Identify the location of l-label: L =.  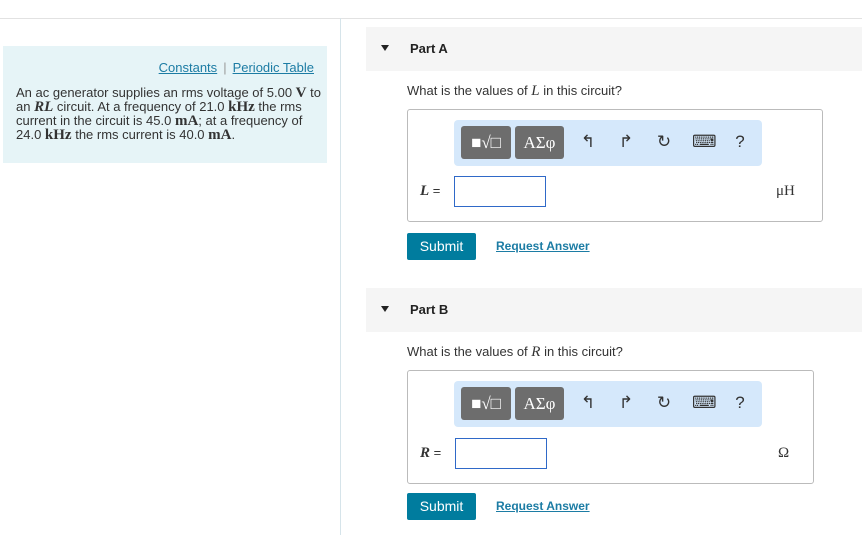
(430, 191).